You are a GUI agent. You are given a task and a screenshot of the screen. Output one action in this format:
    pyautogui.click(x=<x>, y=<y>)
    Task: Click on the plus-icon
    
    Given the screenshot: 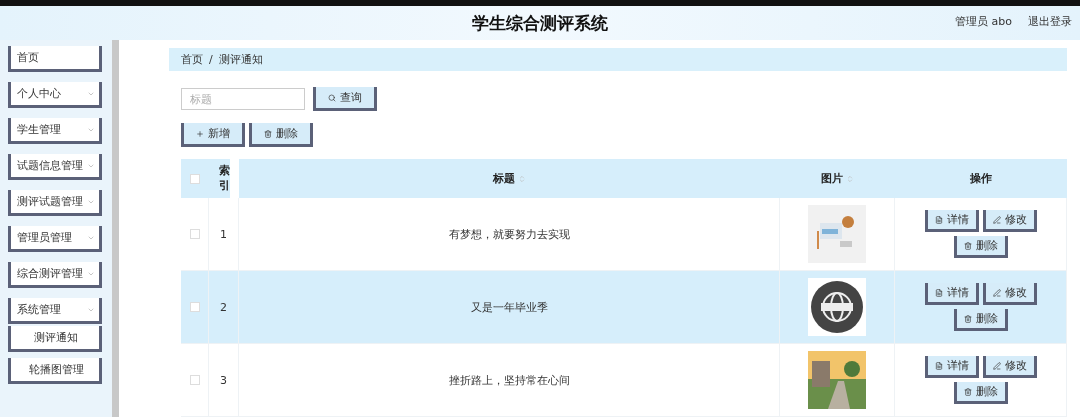 What is the action you would take?
    pyautogui.click(x=200, y=133)
    